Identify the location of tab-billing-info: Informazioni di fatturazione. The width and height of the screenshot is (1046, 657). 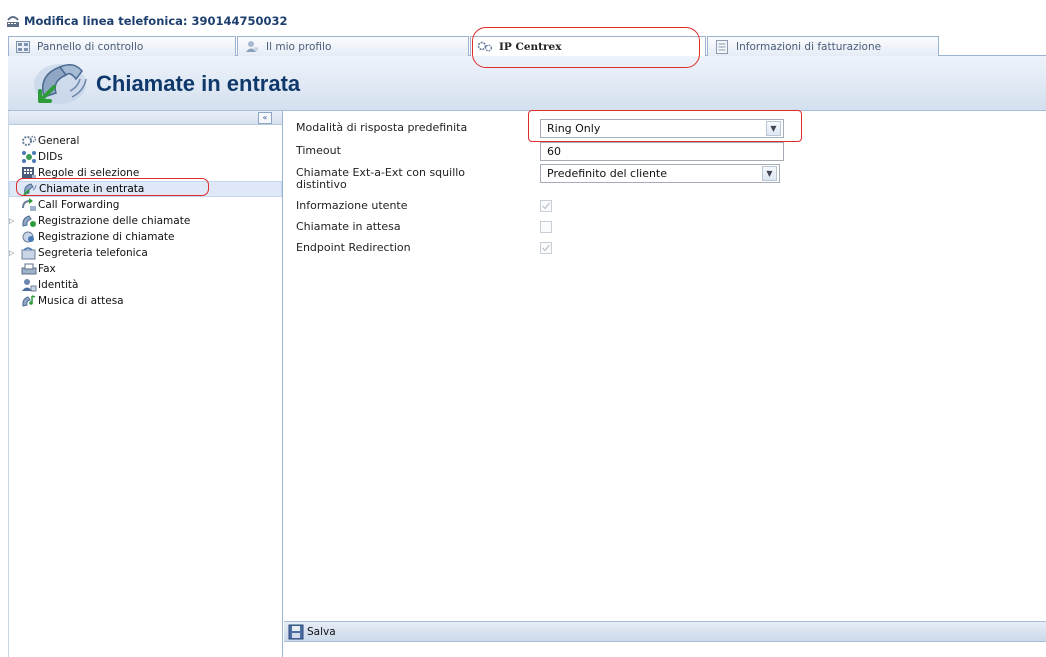
(823, 46).